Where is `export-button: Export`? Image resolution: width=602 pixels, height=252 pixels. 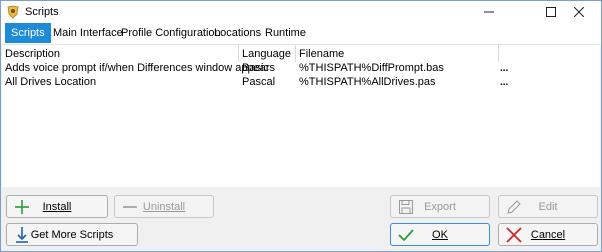
export-button: Export is located at coordinates (440, 206).